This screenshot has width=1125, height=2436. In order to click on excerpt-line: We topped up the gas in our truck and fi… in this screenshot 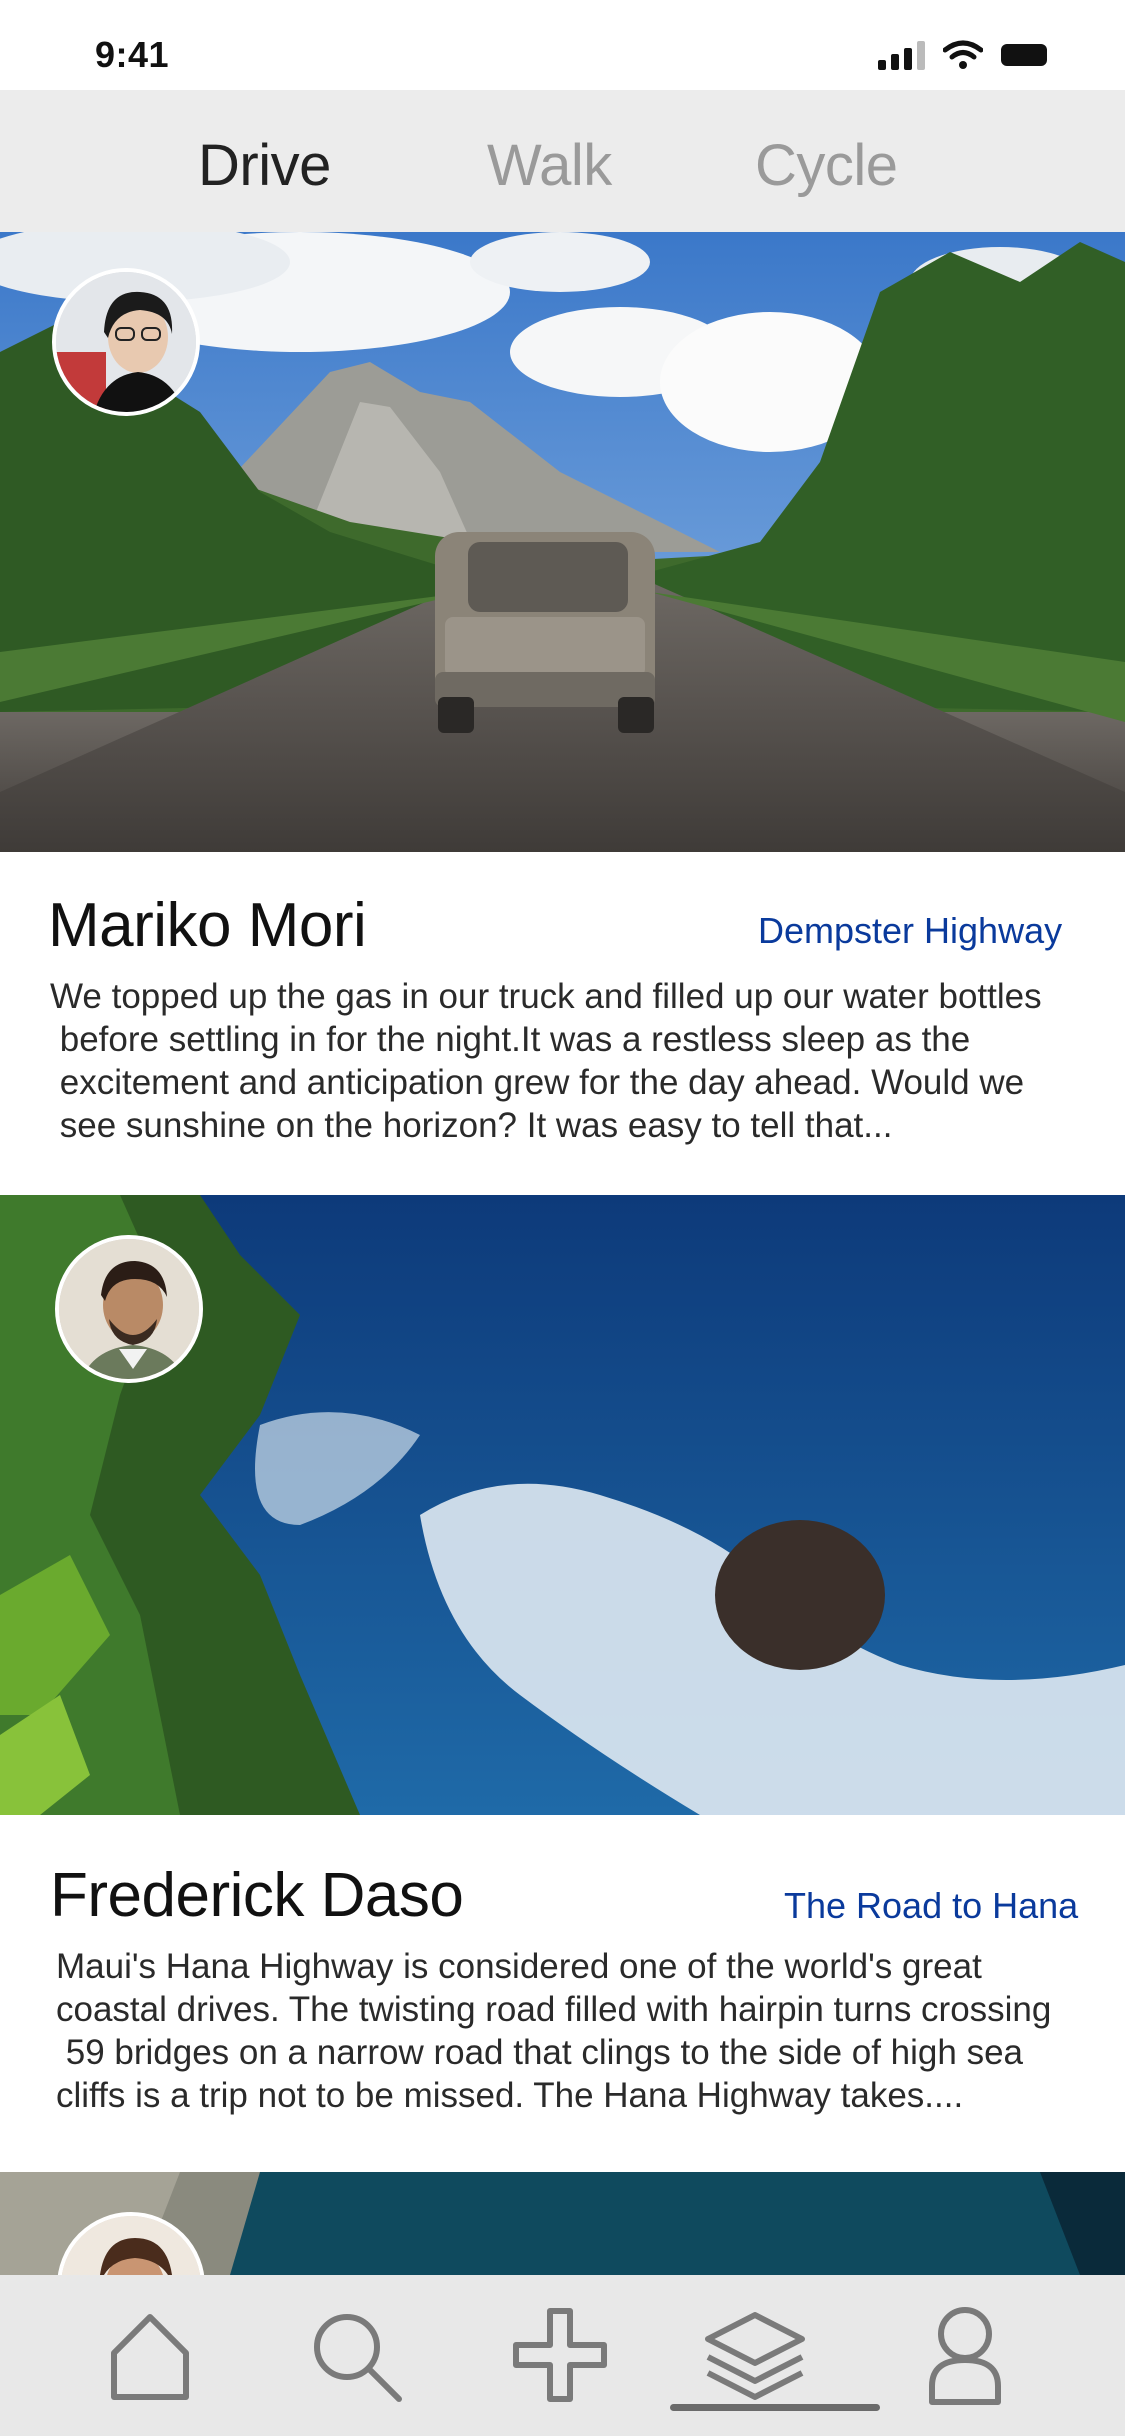, I will do `click(546, 996)`.